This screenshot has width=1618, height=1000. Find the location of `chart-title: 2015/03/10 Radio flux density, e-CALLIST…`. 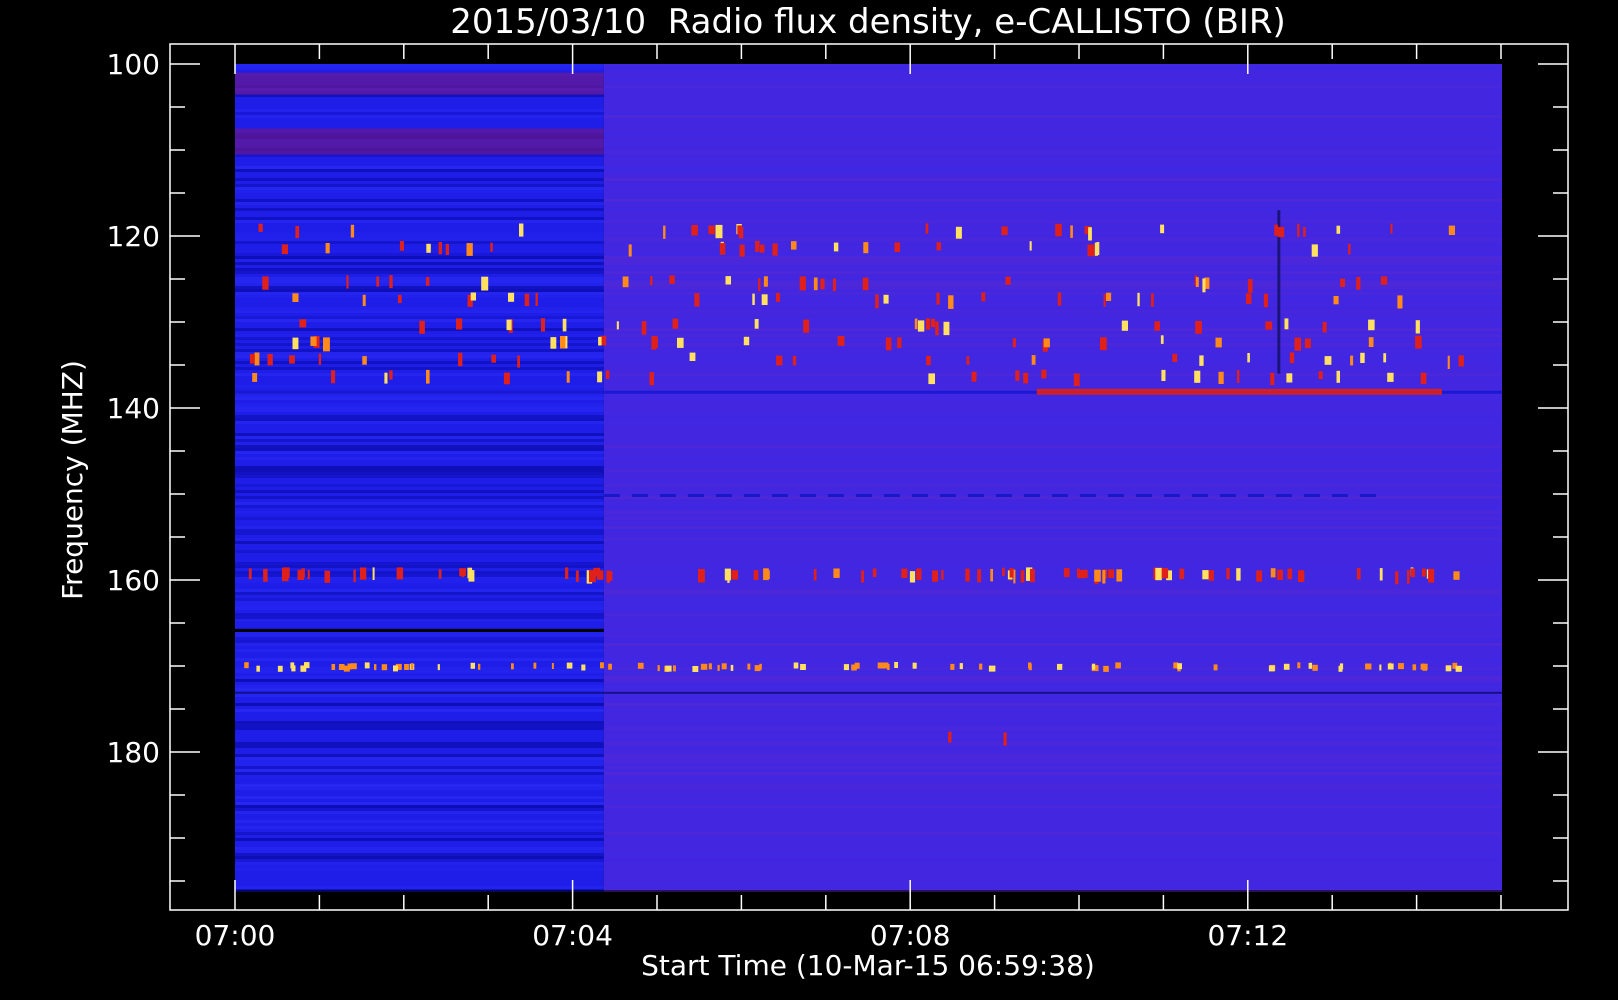

chart-title: 2015/03/10 Radio flux density, e-CALLIST… is located at coordinates (868, 22).